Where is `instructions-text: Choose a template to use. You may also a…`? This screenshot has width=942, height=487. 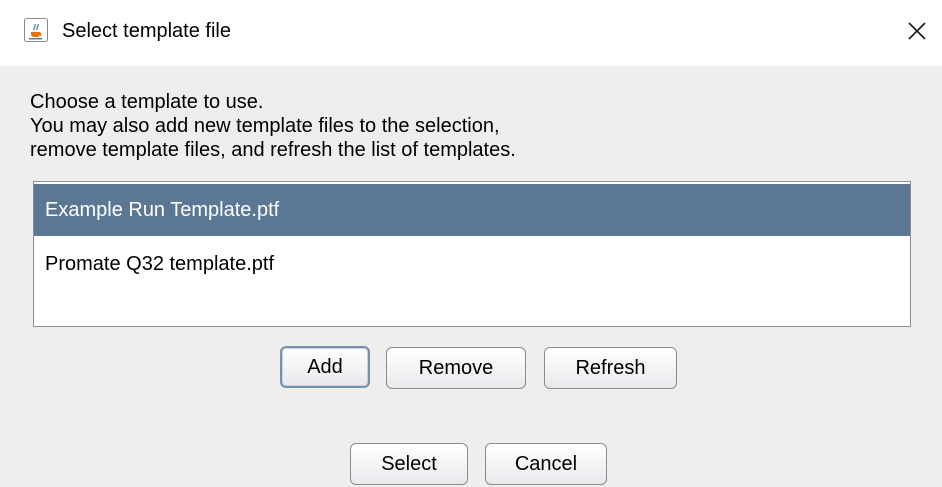
instructions-text: Choose a template to use. You may also a… is located at coordinates (470, 126).